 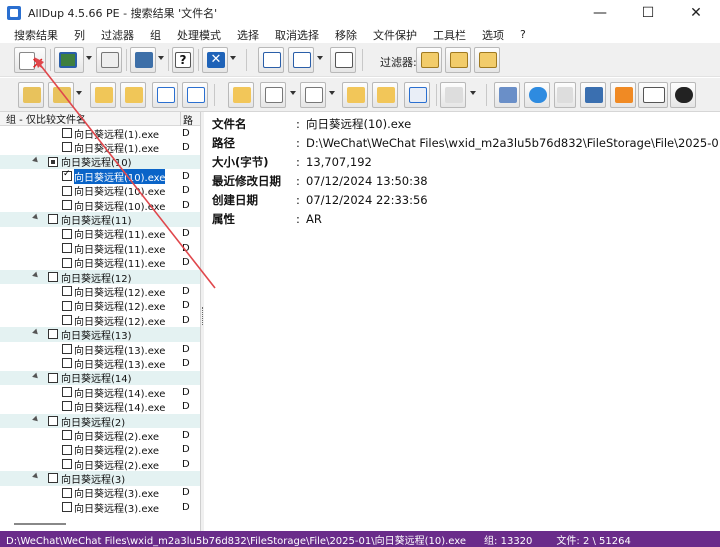 What do you see at coordinates (271, 60) in the screenshot?
I see `columns-button` at bounding box center [271, 60].